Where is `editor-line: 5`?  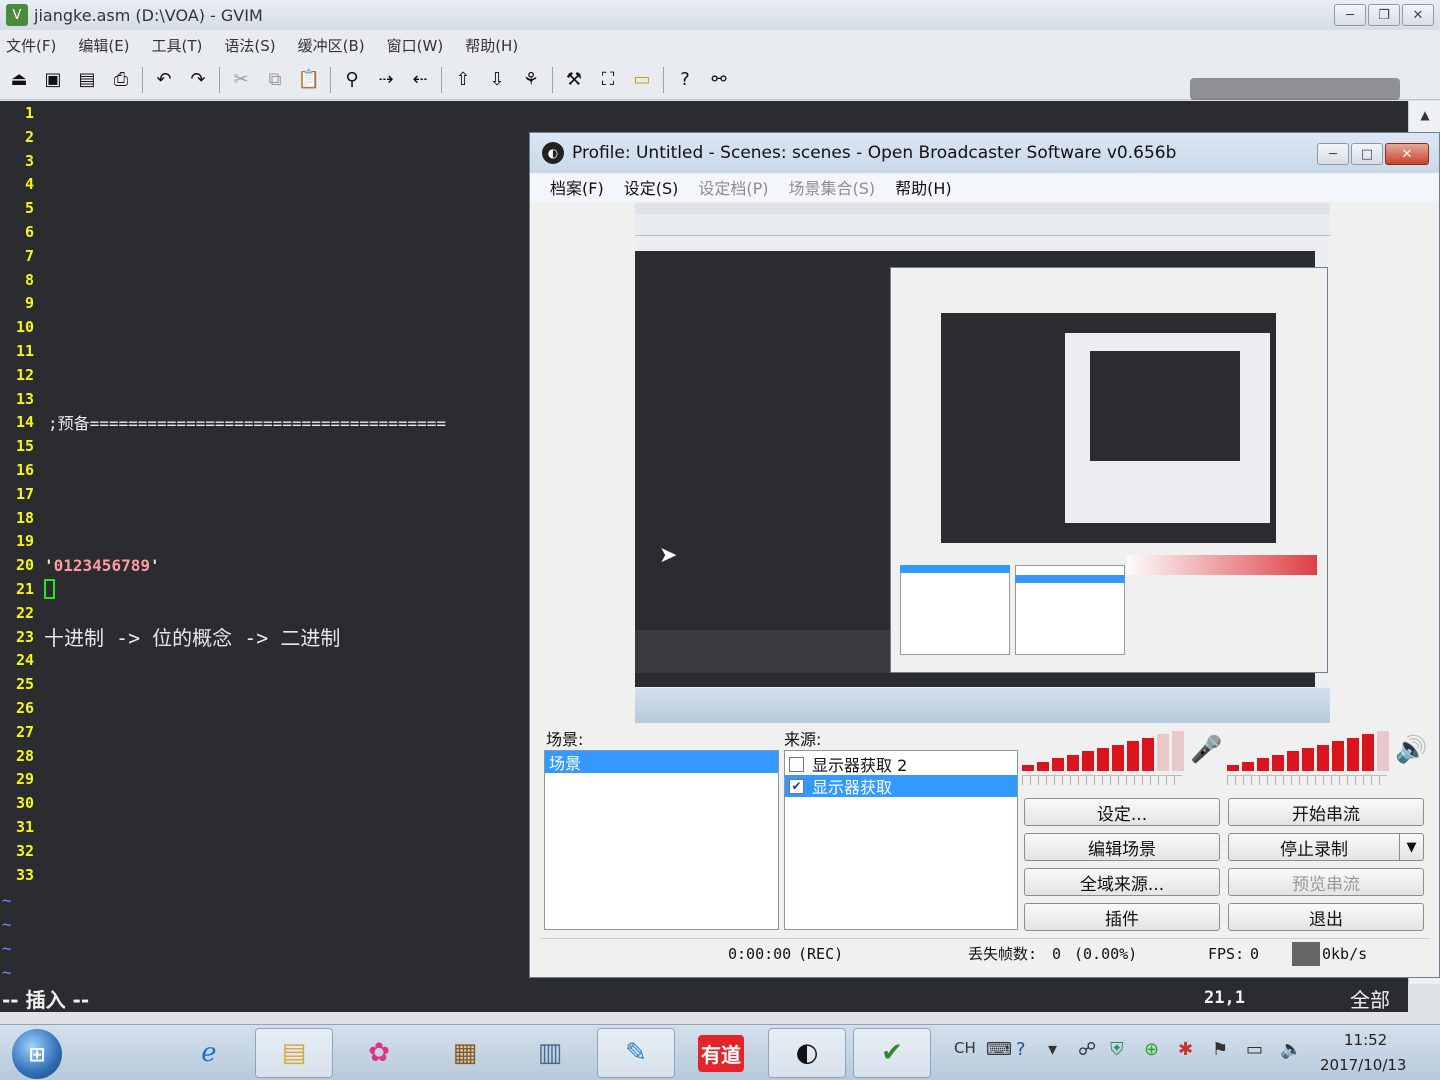
editor-line: 5 is located at coordinates (22, 208).